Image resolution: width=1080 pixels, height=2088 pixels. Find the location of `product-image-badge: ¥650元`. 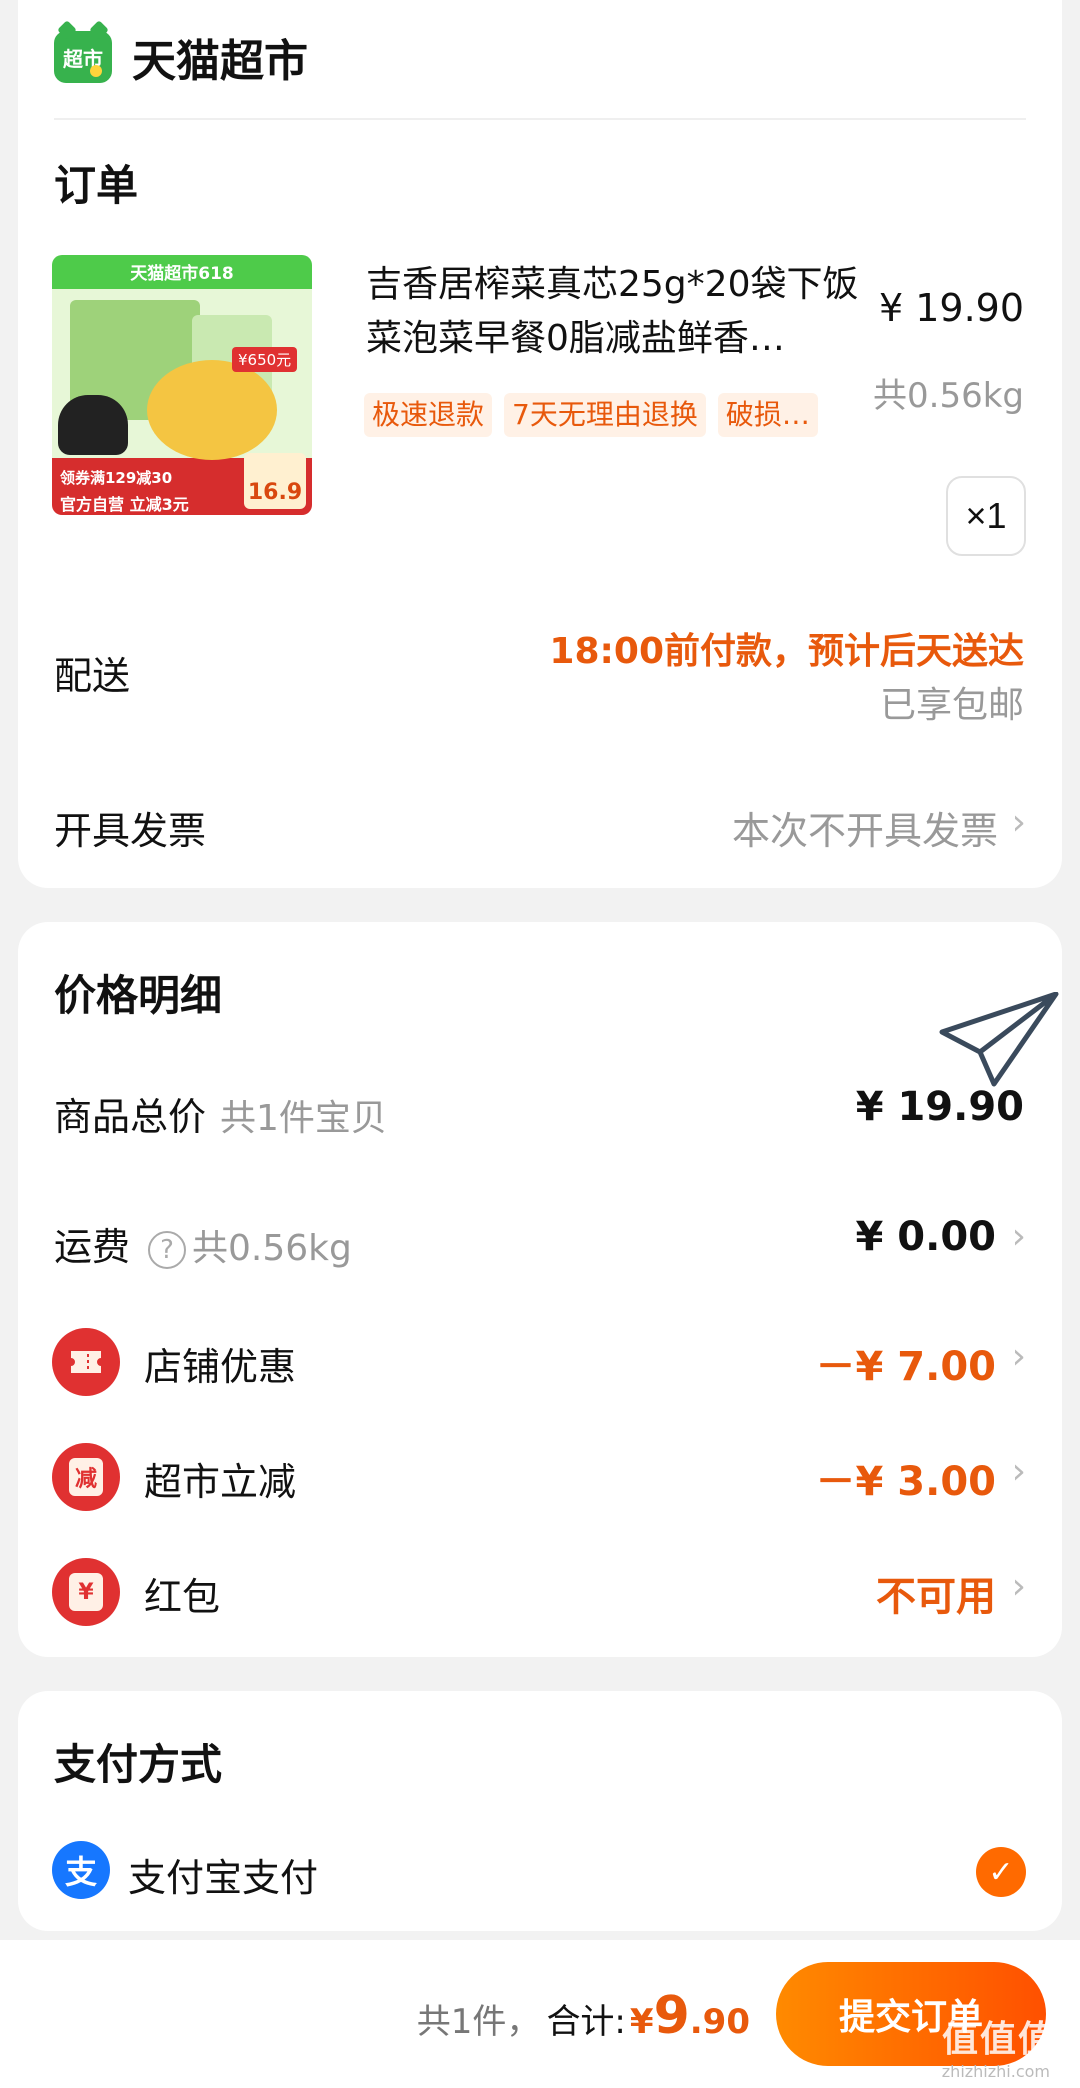

product-image-badge: ¥650元 is located at coordinates (265, 359).